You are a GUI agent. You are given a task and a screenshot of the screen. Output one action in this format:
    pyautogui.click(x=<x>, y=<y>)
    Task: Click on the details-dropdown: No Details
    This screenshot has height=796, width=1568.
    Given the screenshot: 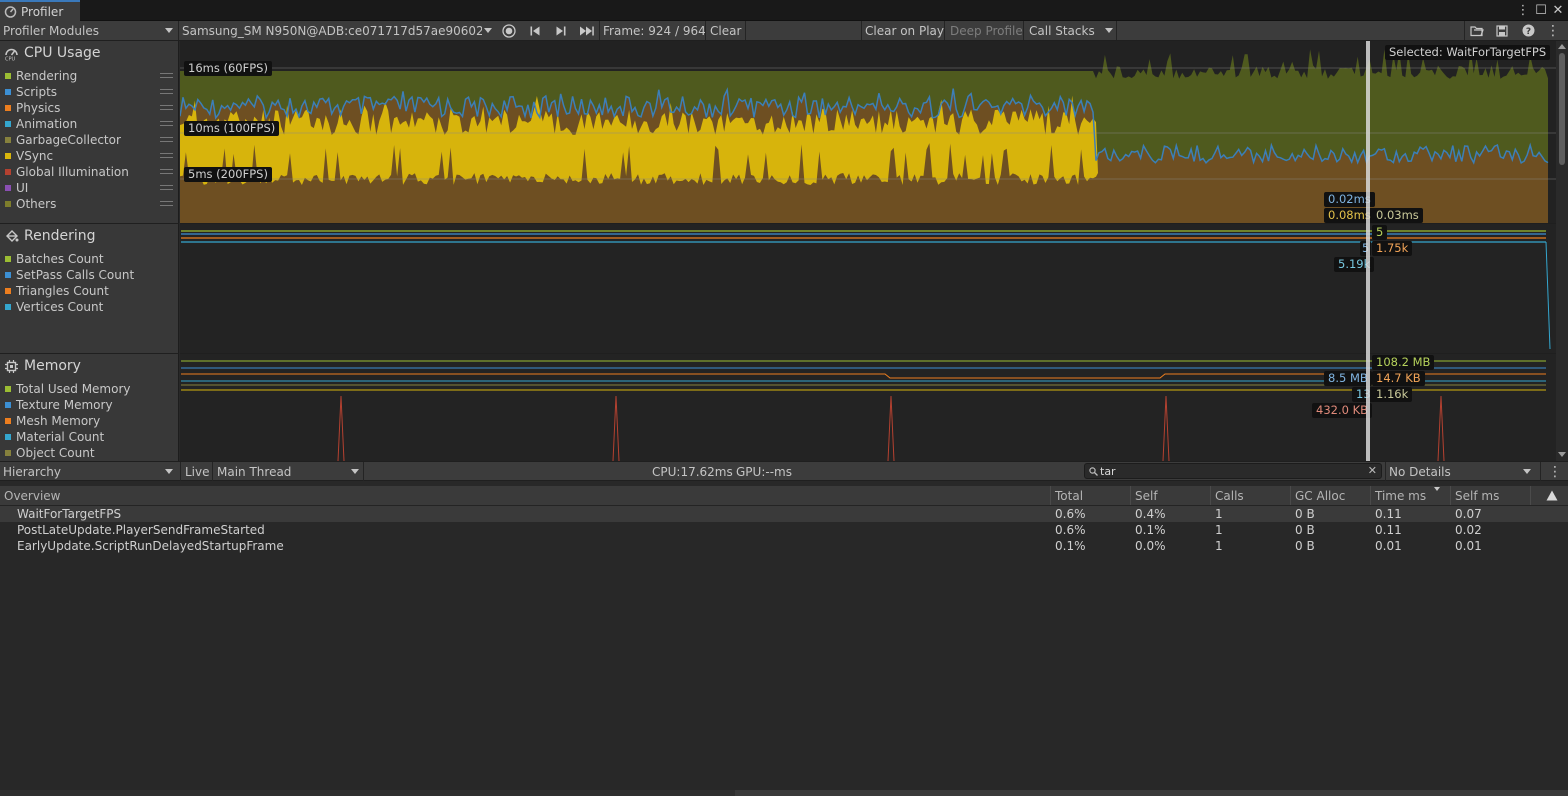 What is the action you would take?
    pyautogui.click(x=1460, y=471)
    